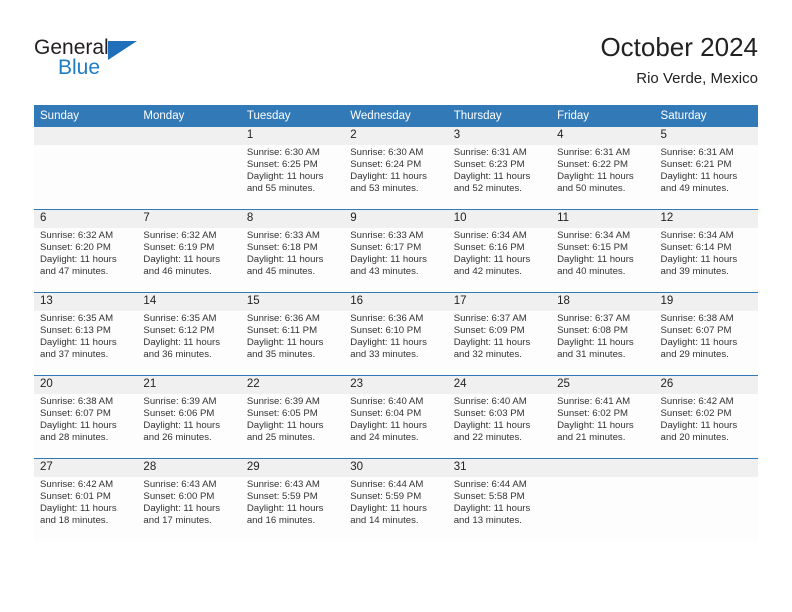 The width and height of the screenshot is (792, 612). I want to click on day-number: 13, so click(86, 302).